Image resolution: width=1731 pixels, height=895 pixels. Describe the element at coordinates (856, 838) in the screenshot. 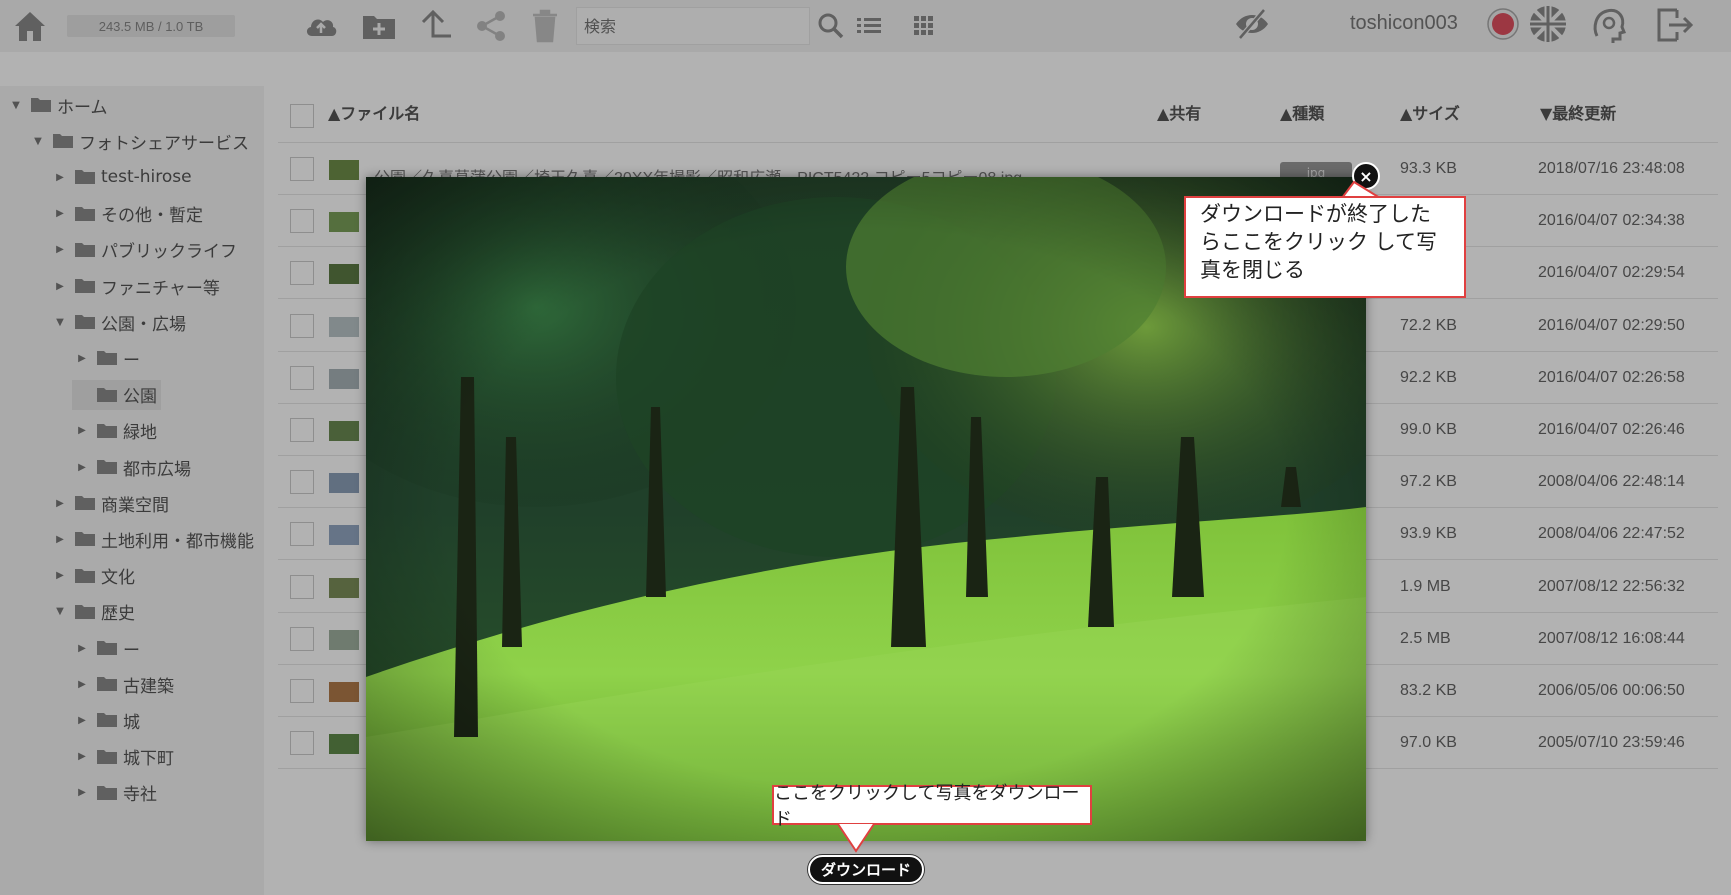

I see `download-callout-pointer` at that location.